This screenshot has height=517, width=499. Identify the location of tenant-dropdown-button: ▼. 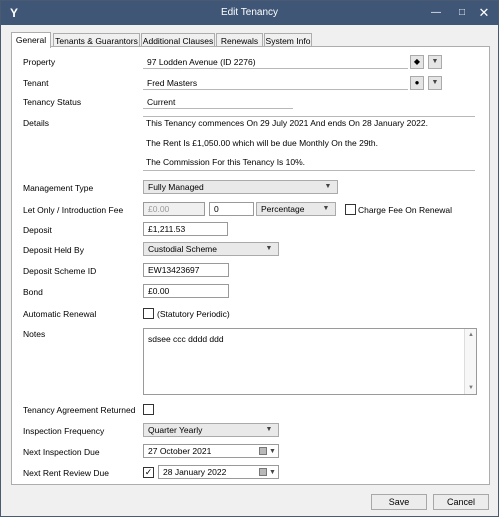
(435, 83).